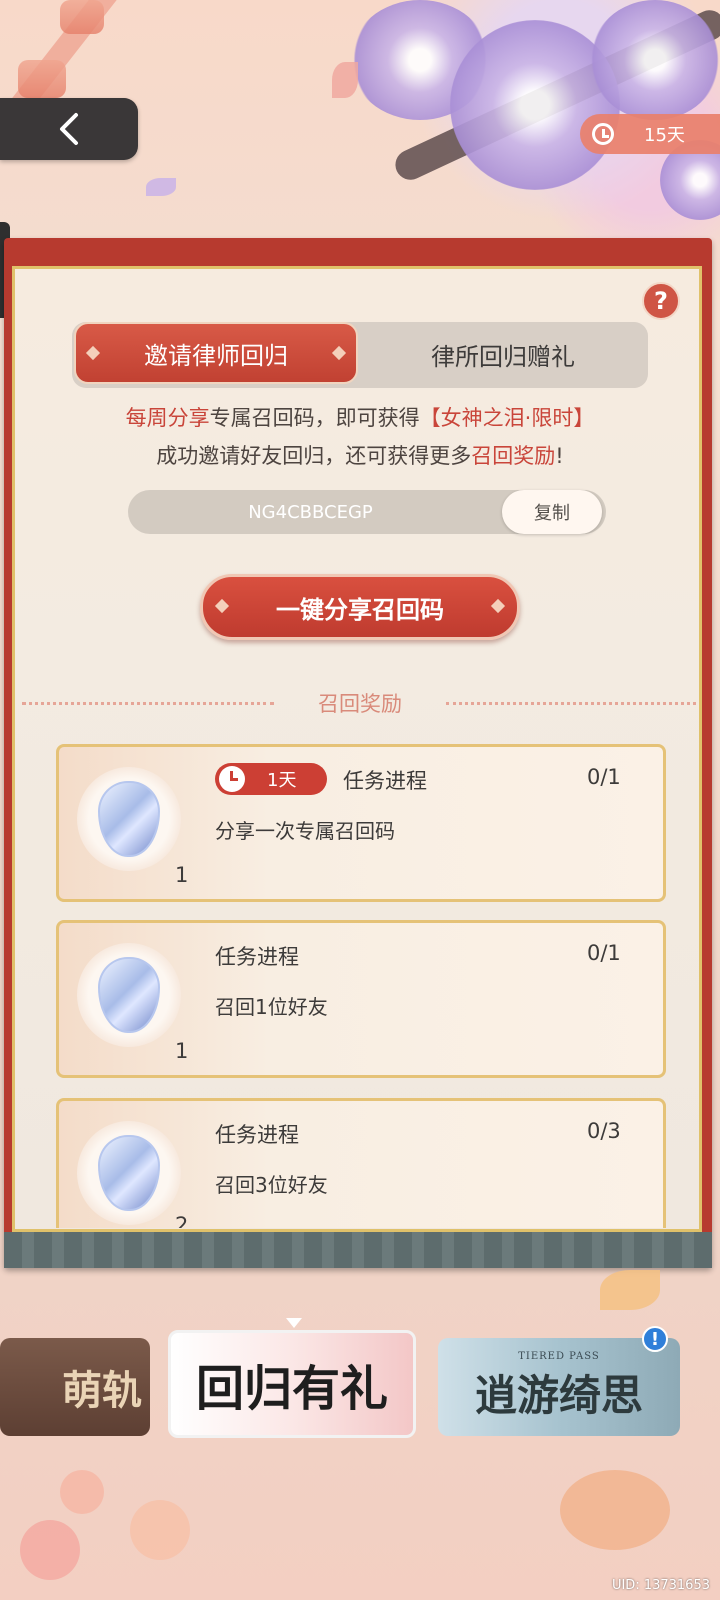 The image size is (720, 1600). What do you see at coordinates (513, 456) in the screenshot?
I see `intro-highlight: 召回奖励` at bounding box center [513, 456].